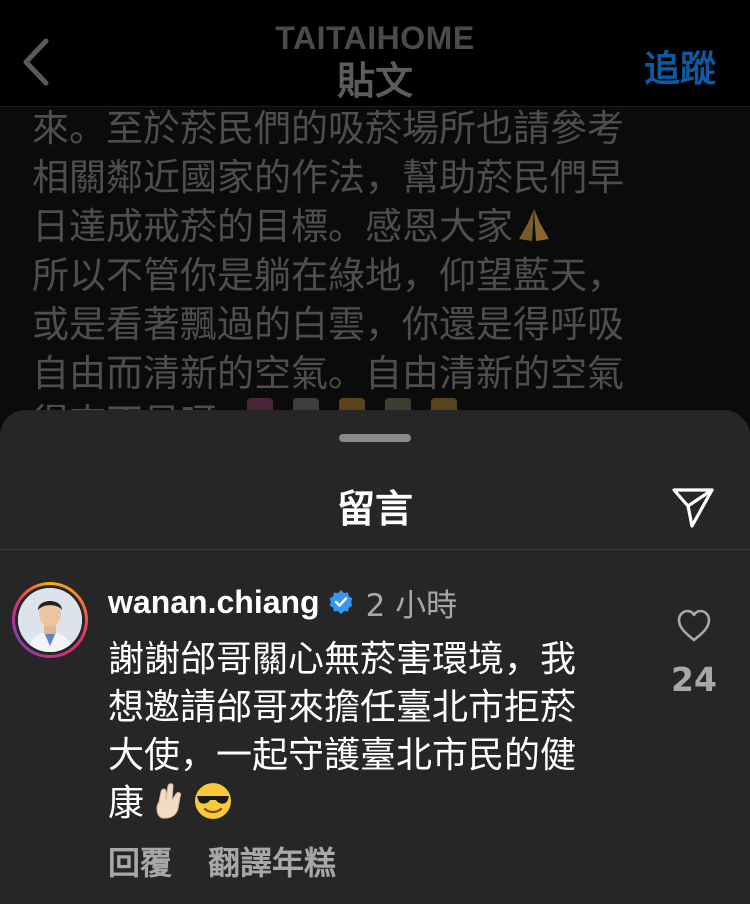 Image resolution: width=750 pixels, height=904 pixels. What do you see at coordinates (342, 755) in the screenshot?
I see `comment-line: 大使，一起守護臺北市民的健` at bounding box center [342, 755].